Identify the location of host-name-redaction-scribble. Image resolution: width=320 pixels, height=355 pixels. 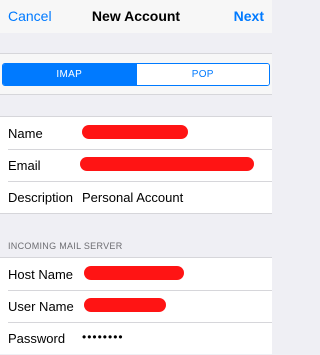
(134, 273).